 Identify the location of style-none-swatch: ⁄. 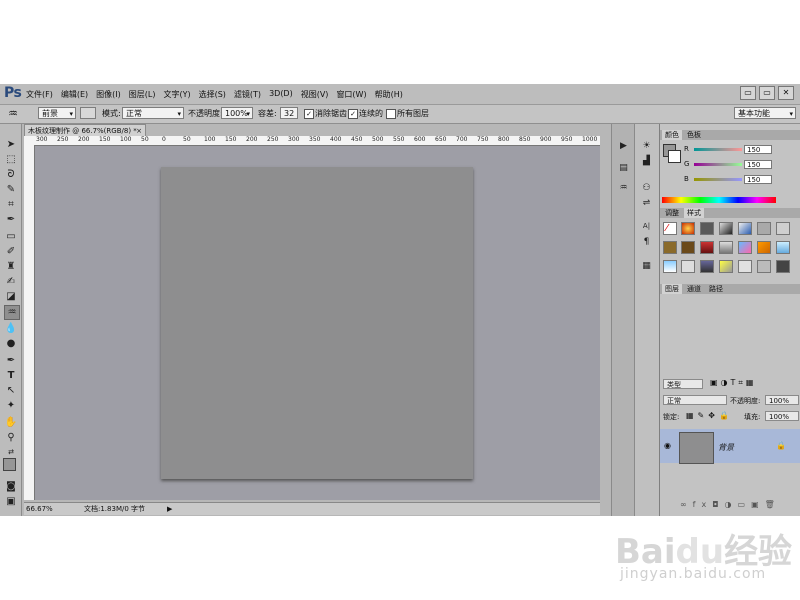
(670, 228).